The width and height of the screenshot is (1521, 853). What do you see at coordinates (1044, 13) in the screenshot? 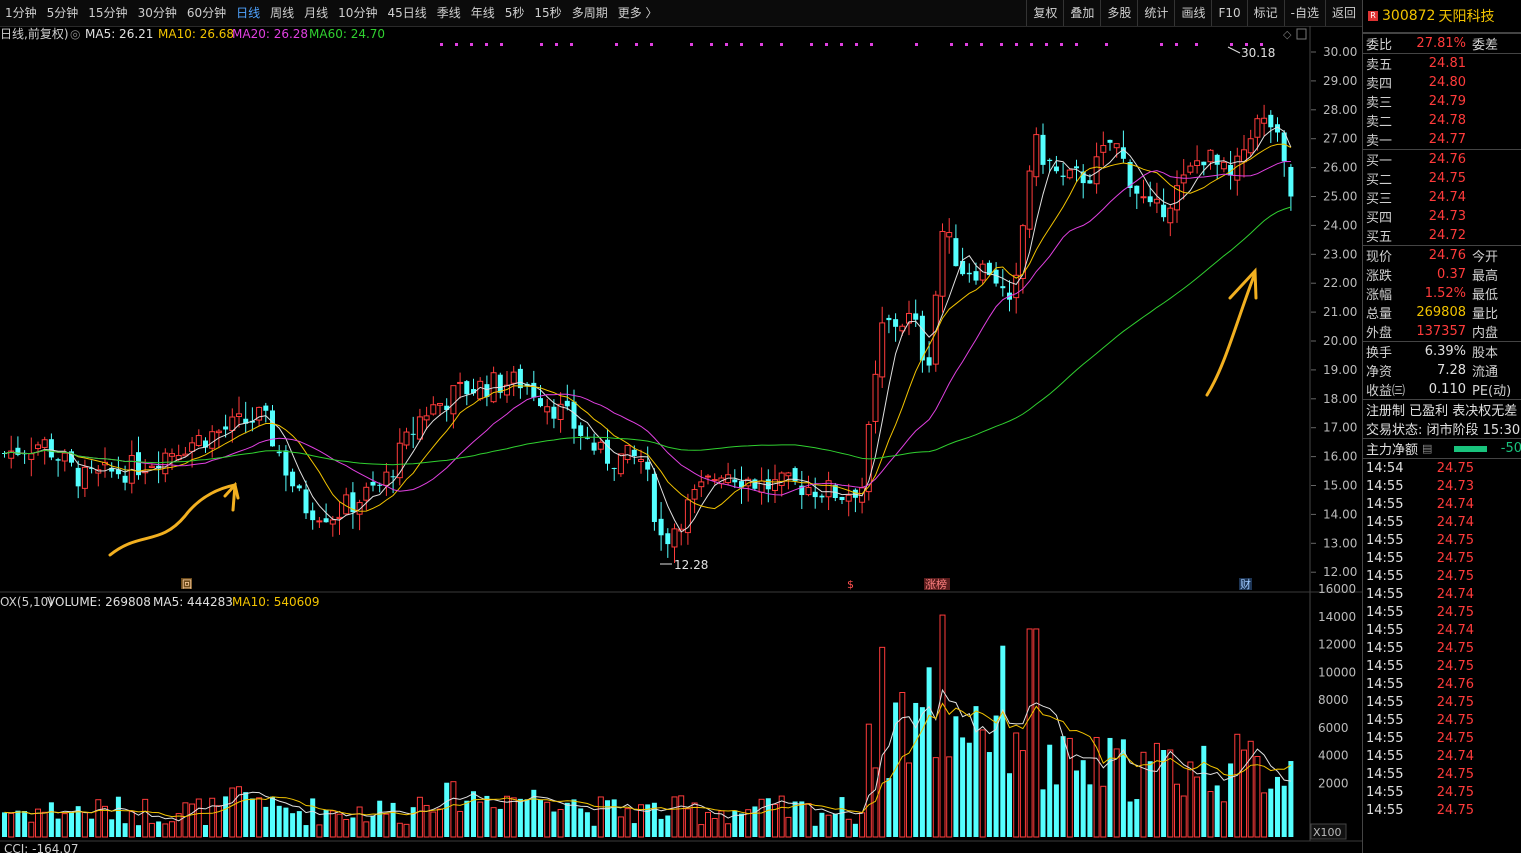
I see `tool-button: 复权` at bounding box center [1044, 13].